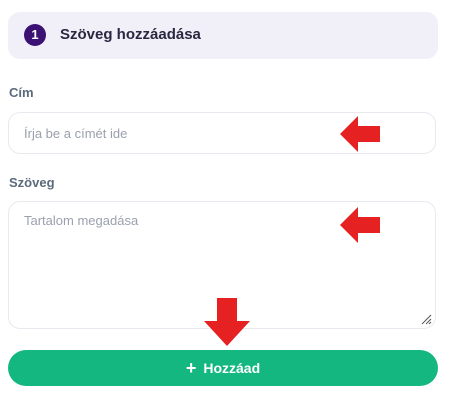 The image size is (449, 401). Describe the element at coordinates (227, 322) in the screenshot. I see `red-arrow-down-icon` at that location.